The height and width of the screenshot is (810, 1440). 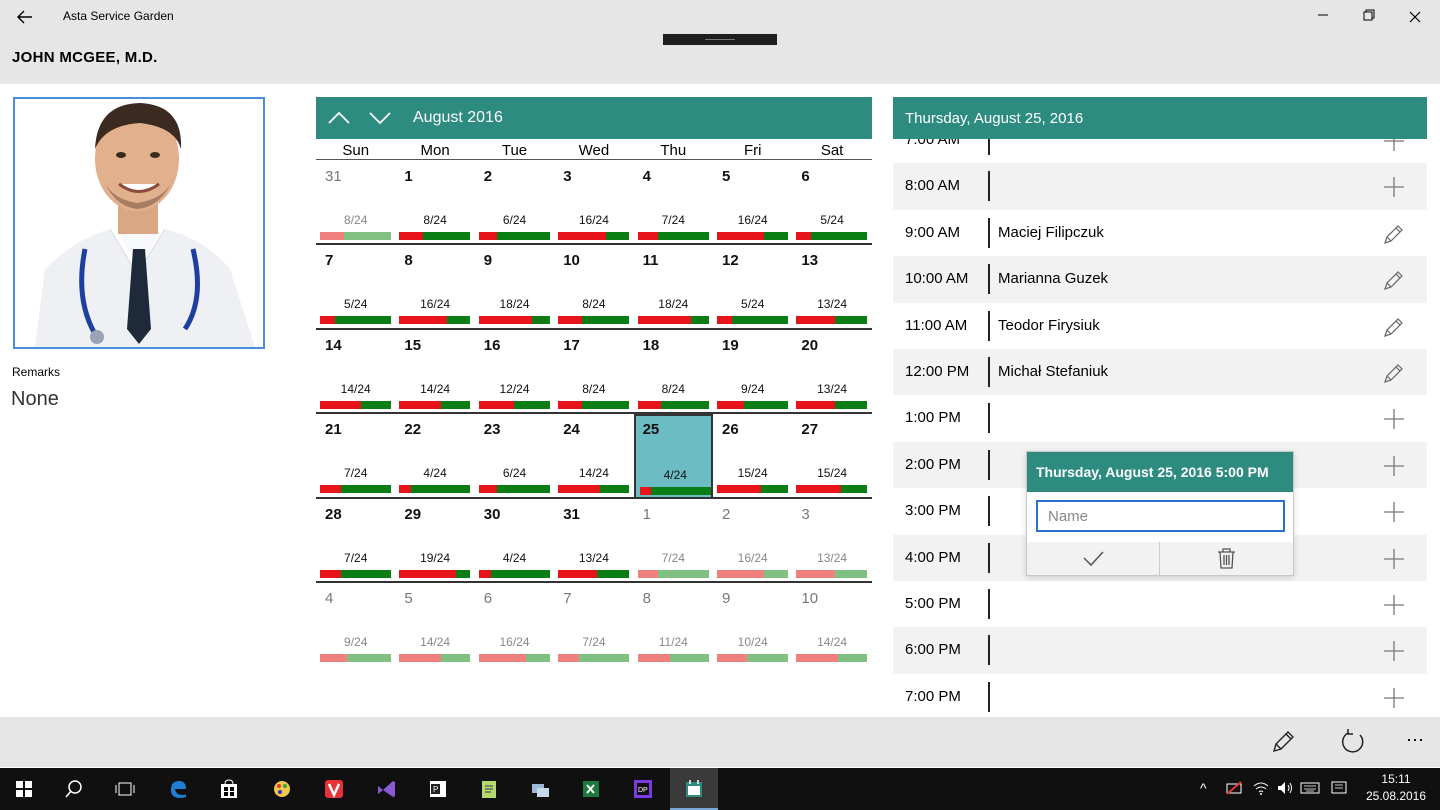 What do you see at coordinates (514, 625) in the screenshot?
I see `calendar-day: 6 16/24` at bounding box center [514, 625].